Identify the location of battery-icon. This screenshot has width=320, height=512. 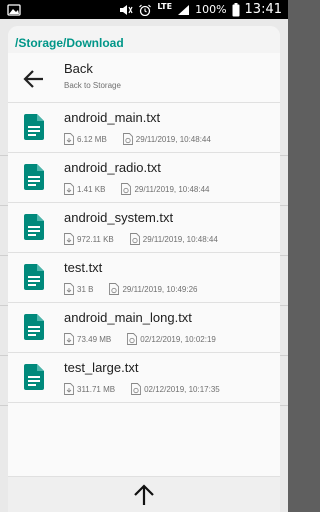
(236, 9).